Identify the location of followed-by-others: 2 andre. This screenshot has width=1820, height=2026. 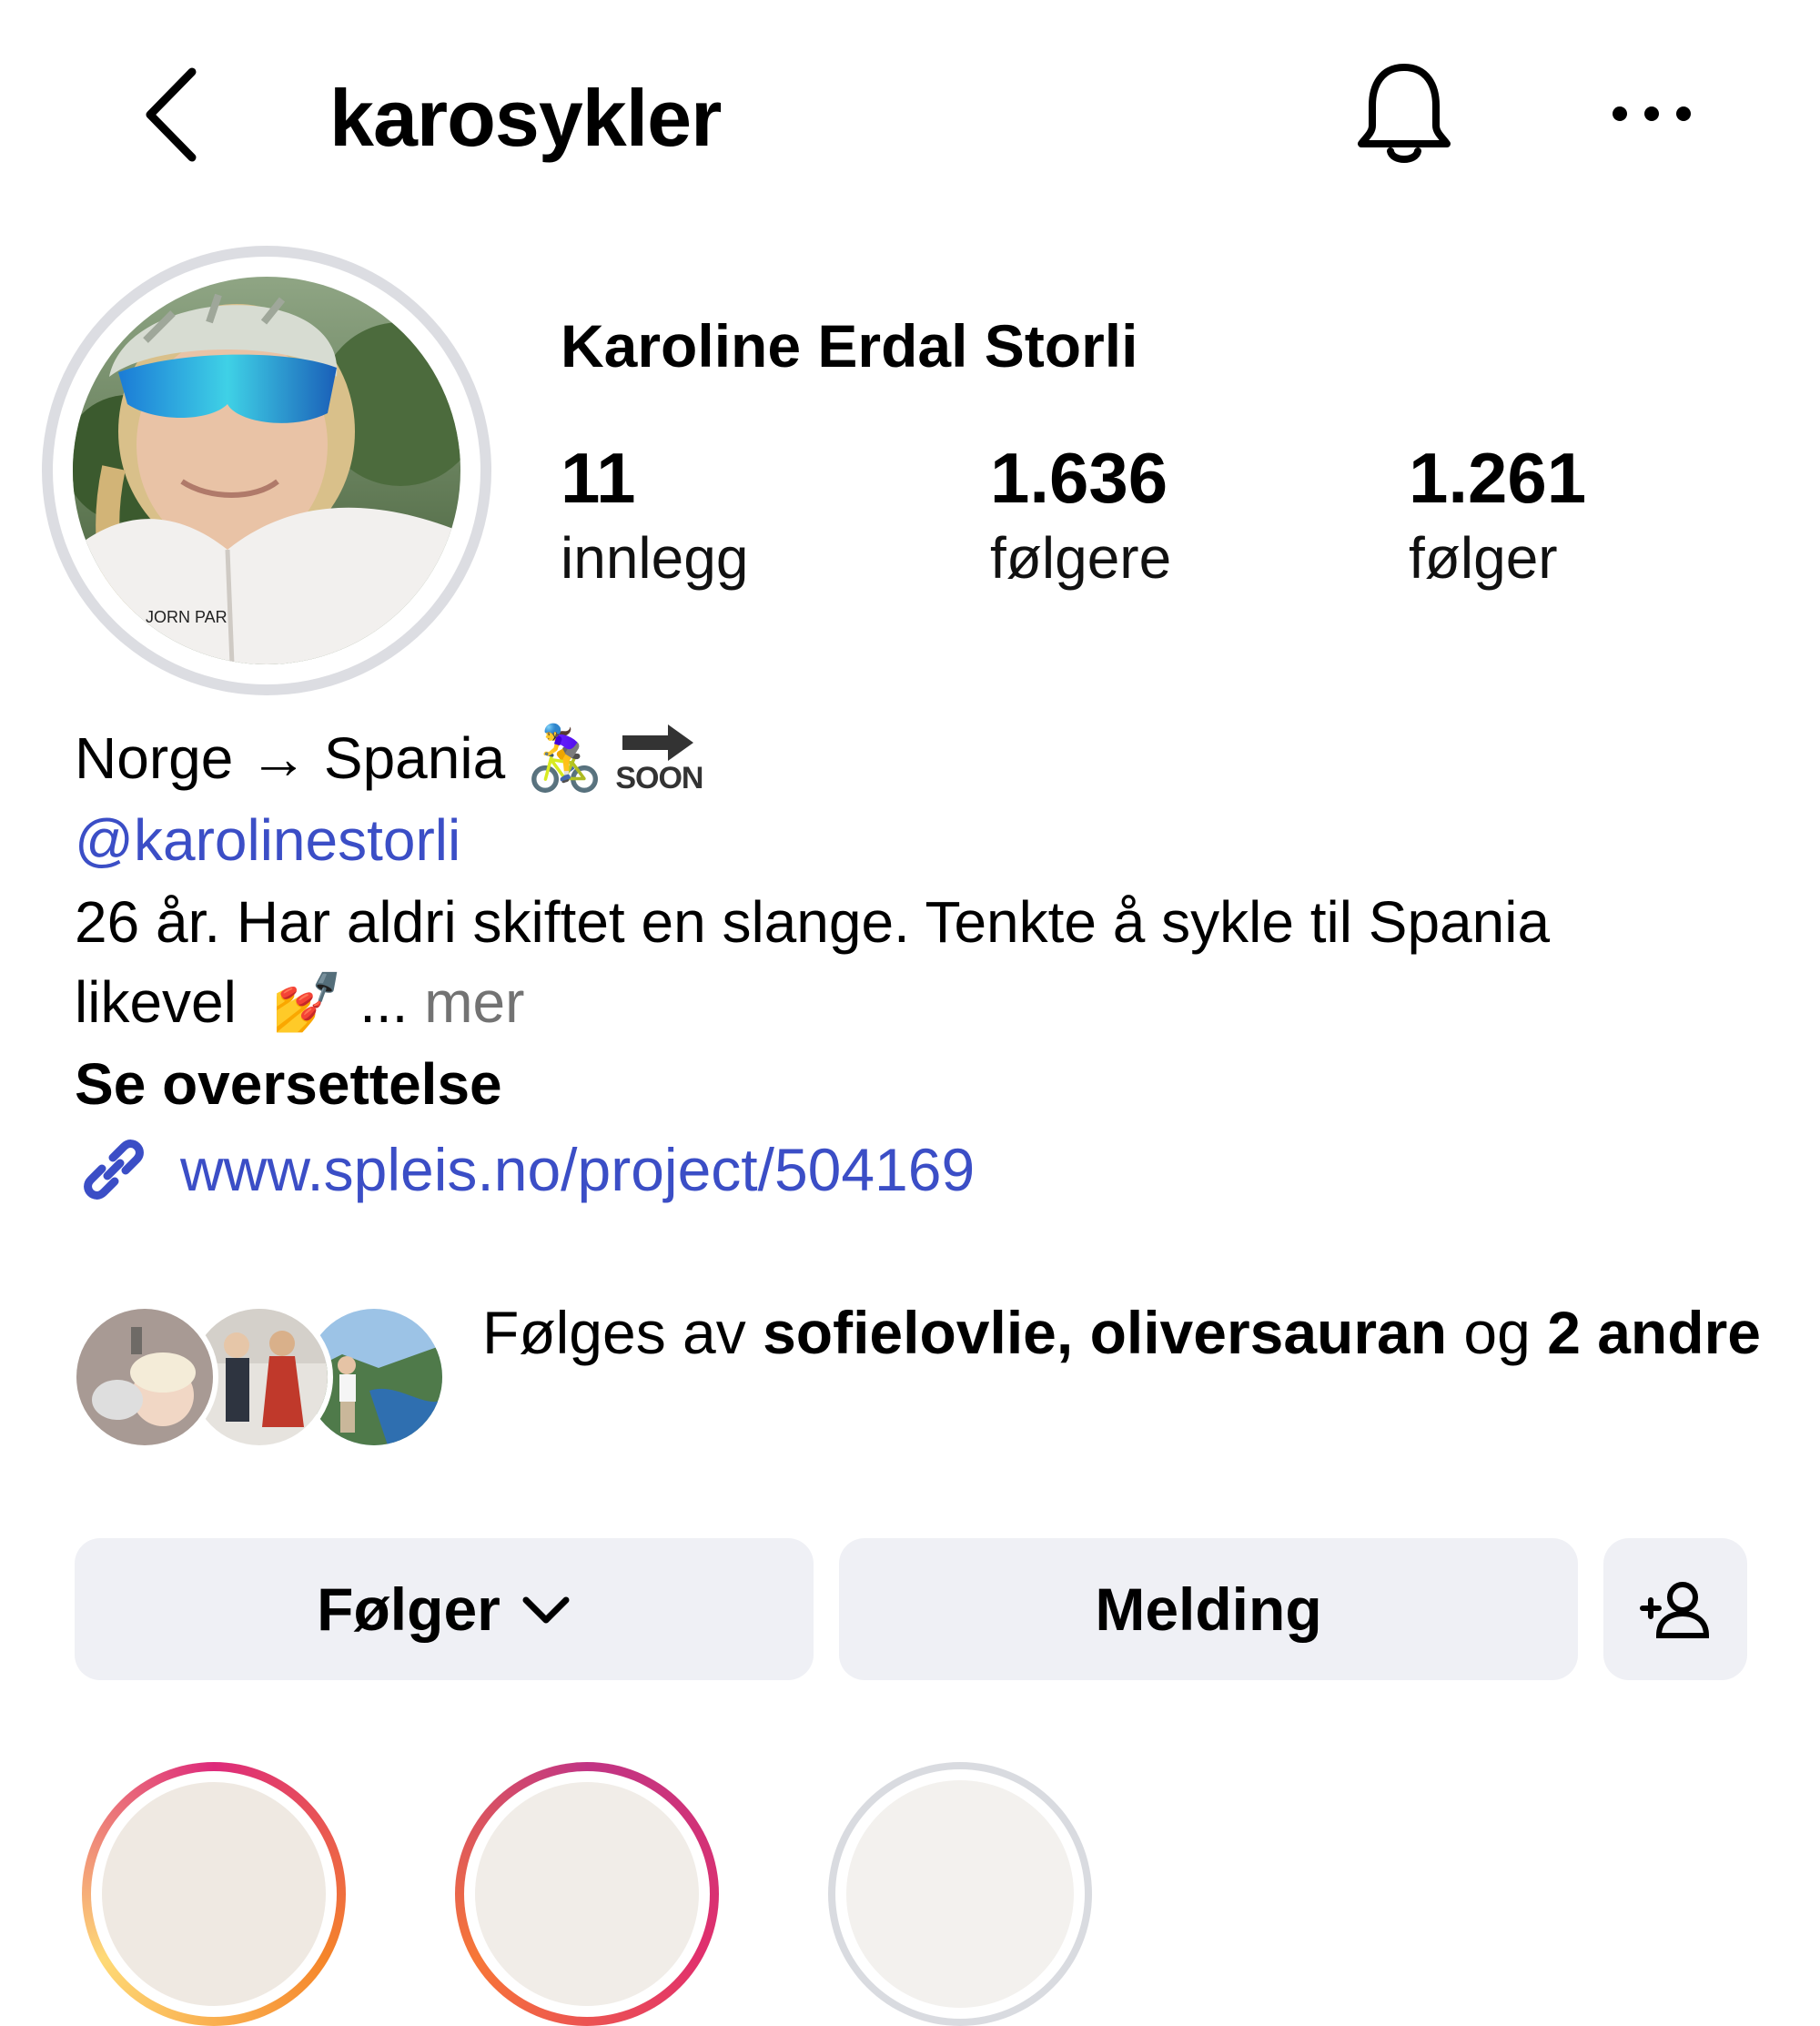
(1654, 1332).